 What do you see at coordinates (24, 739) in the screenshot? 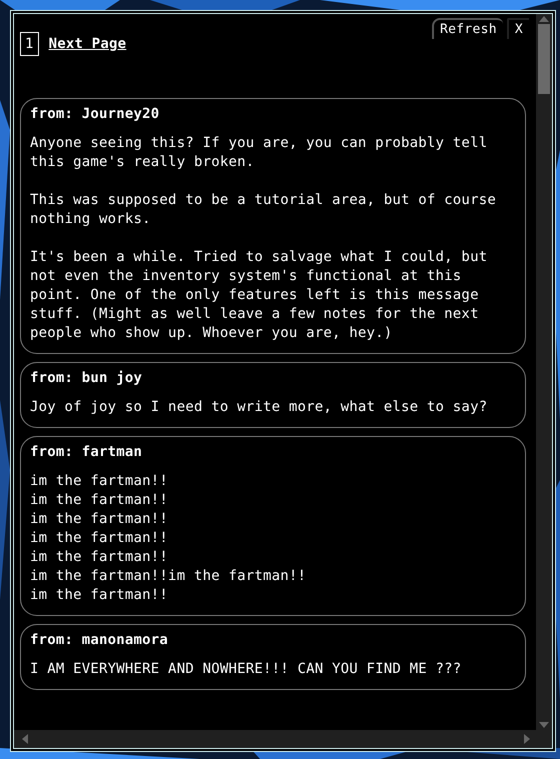
I see `scroll-left-icon` at bounding box center [24, 739].